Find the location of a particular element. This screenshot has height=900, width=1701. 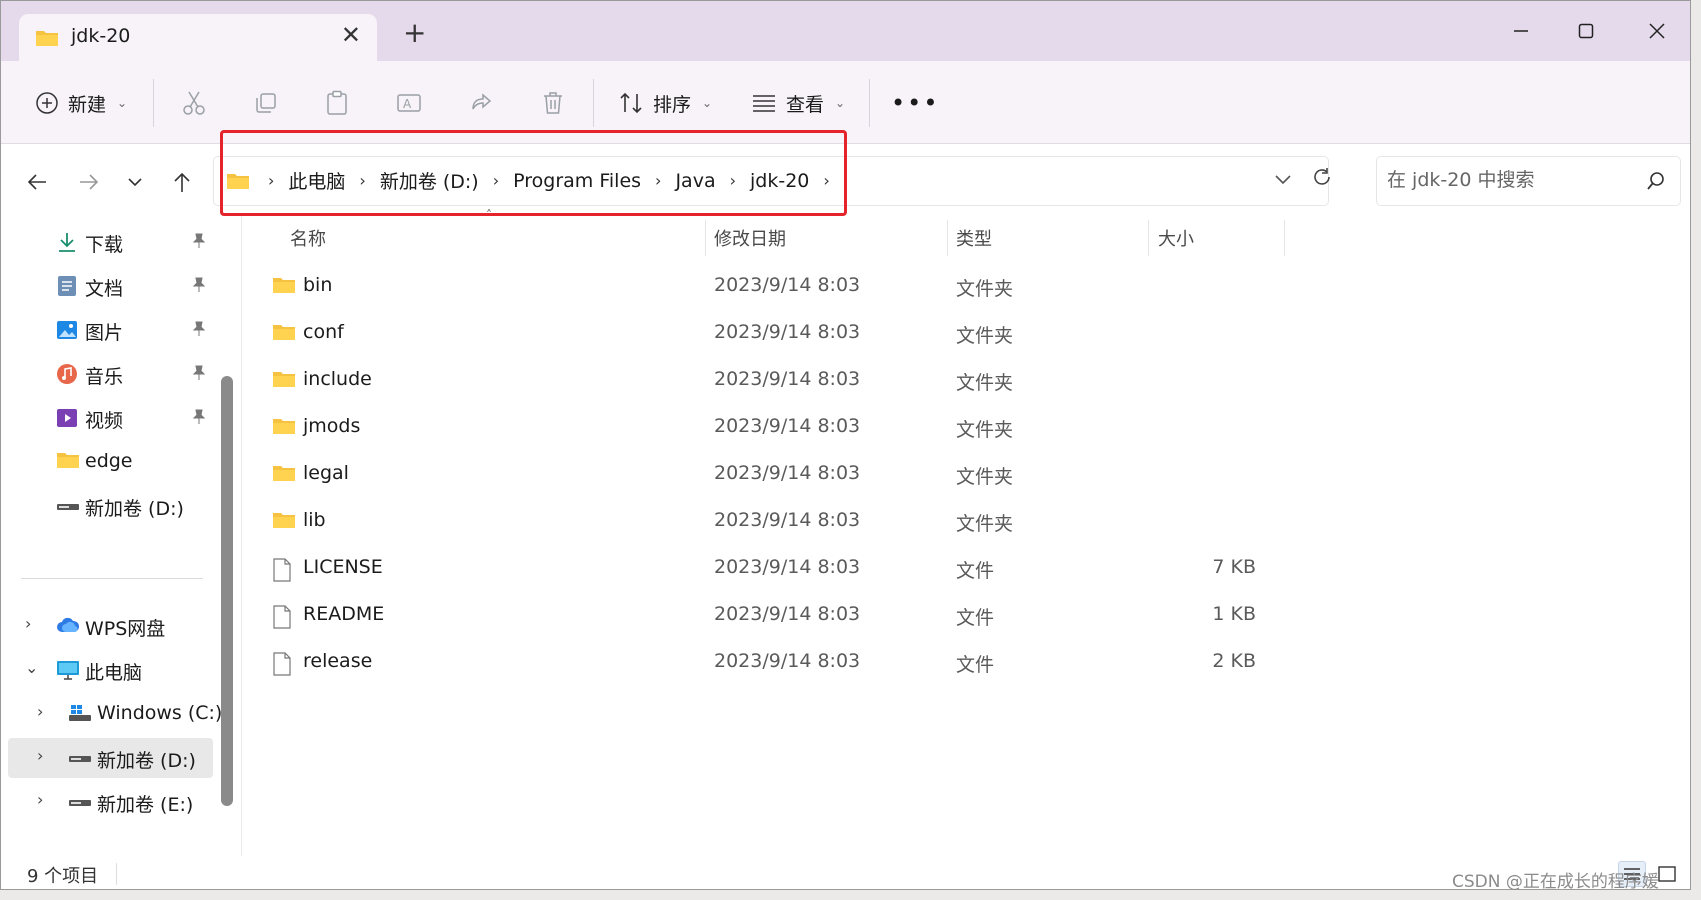

scrollbar-thumb is located at coordinates (227, 591).